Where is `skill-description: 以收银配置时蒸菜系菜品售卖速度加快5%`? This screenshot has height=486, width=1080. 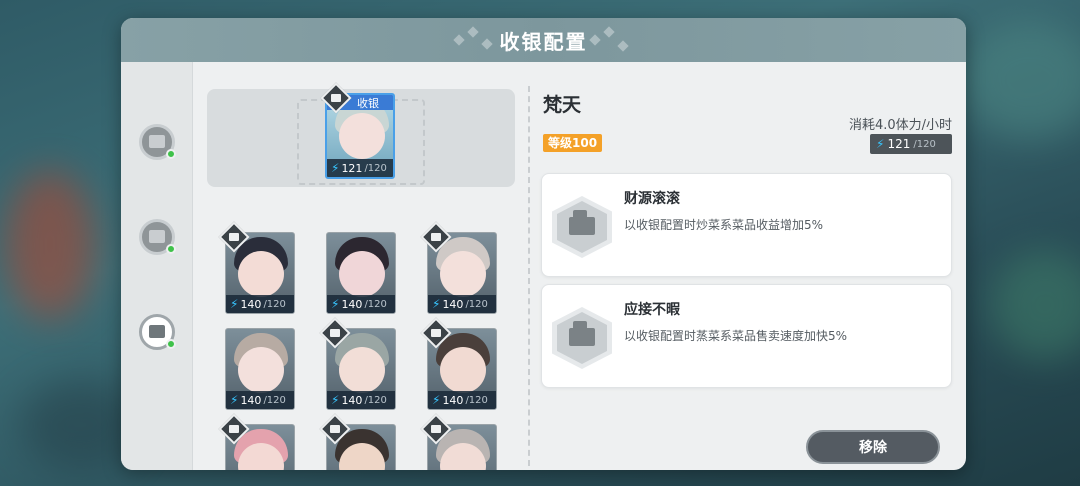
skill-description: 以收银配置时蒸菜系菜品售卖速度加快5% is located at coordinates (736, 336).